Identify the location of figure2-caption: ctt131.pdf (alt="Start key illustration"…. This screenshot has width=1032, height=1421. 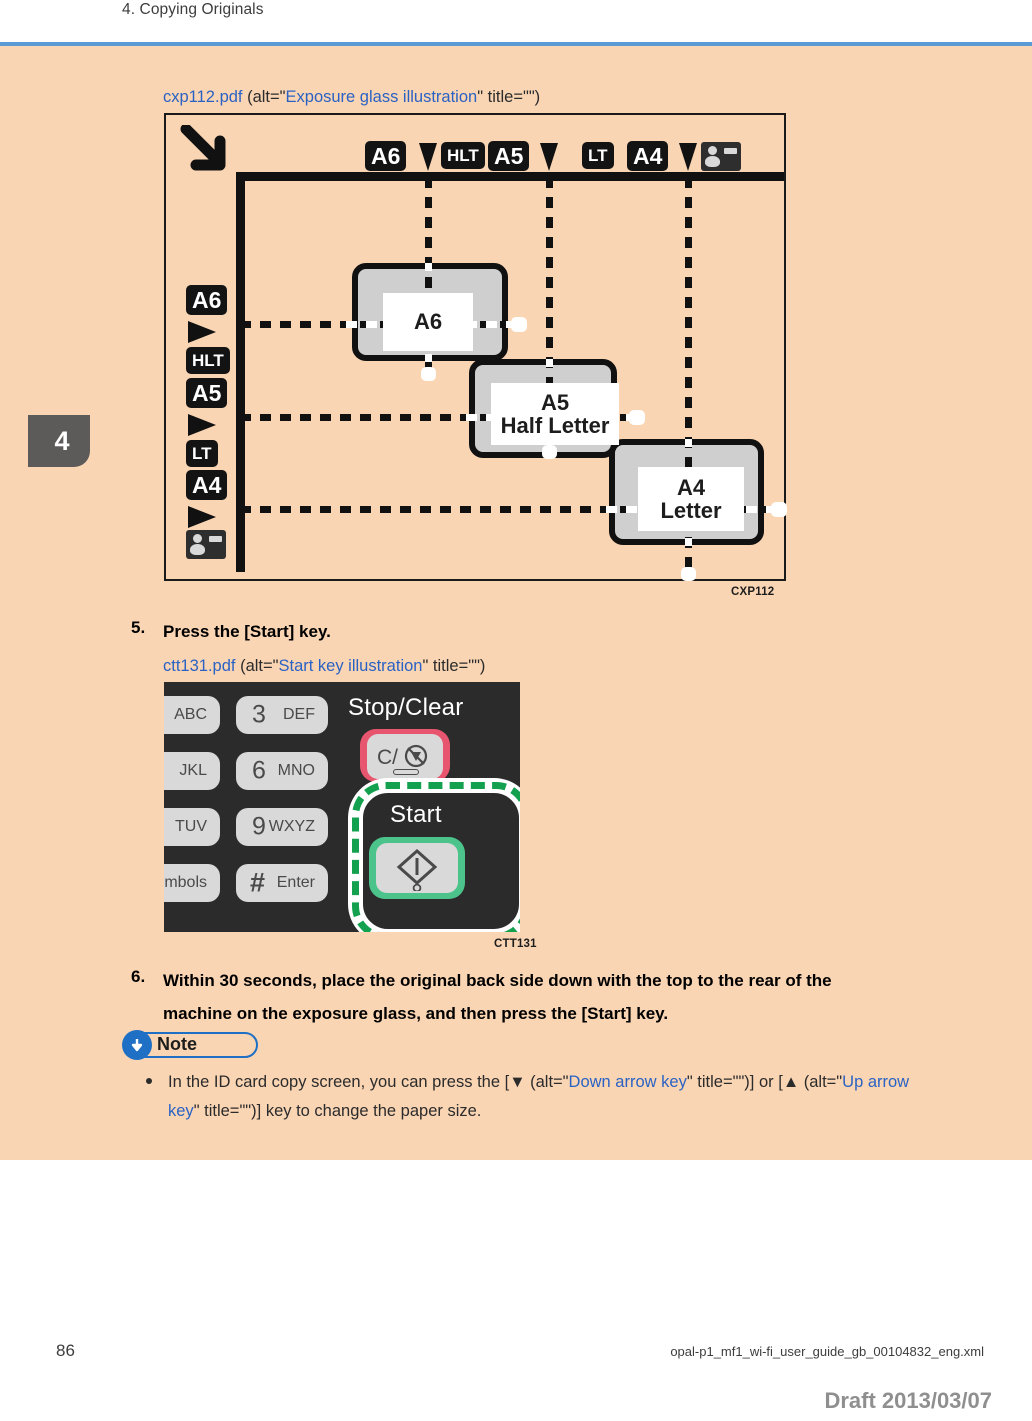
(324, 666).